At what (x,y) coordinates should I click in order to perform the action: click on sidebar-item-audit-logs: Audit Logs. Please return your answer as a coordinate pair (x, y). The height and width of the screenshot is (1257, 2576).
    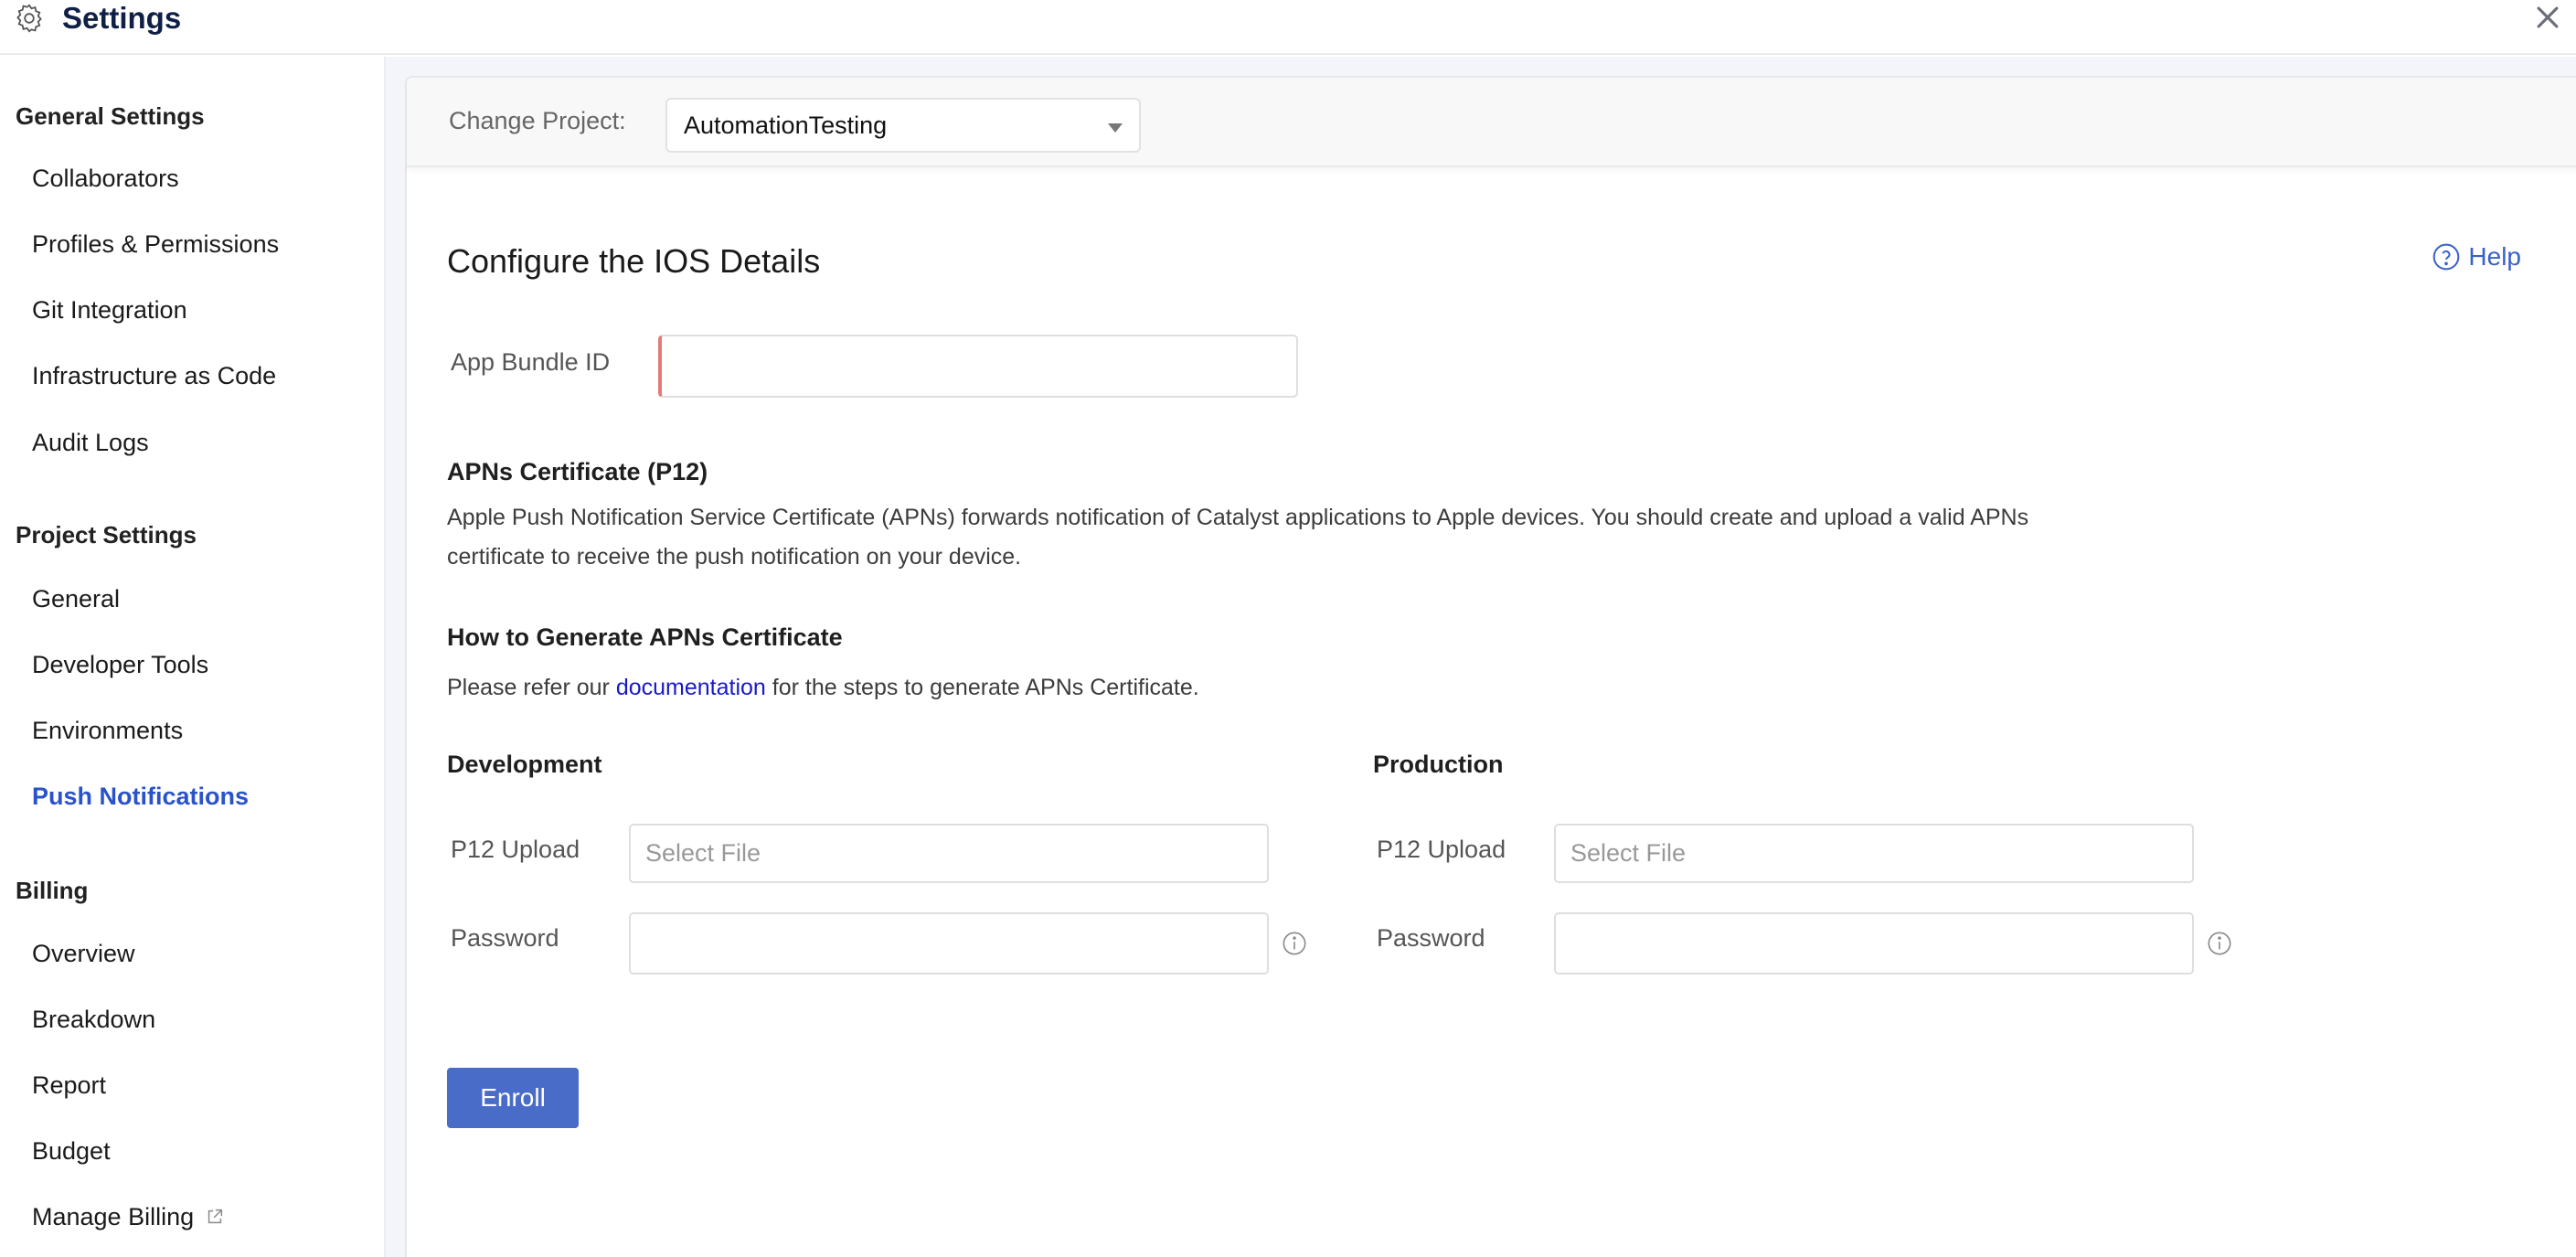
    Looking at the image, I should click on (90, 443).